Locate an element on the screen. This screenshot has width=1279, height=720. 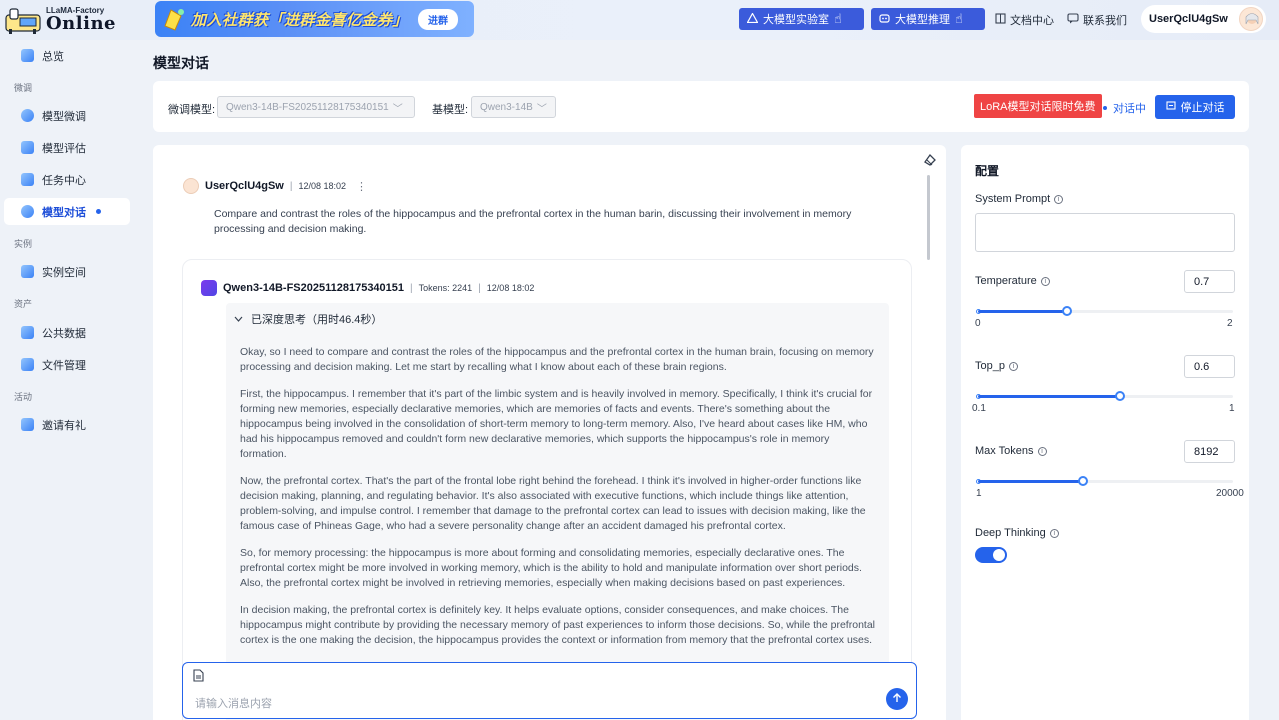
finetune-model-value: Qwen3-14B-FS20251128175340151 is located at coordinates (307, 107).